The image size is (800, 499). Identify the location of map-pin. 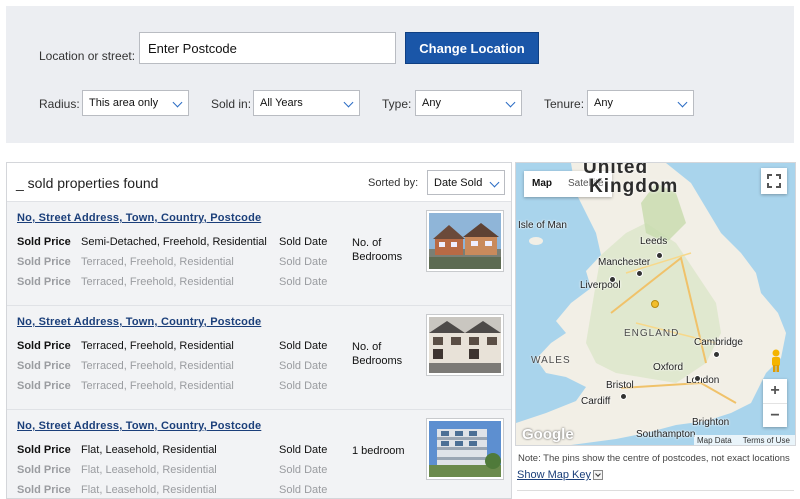
(655, 304).